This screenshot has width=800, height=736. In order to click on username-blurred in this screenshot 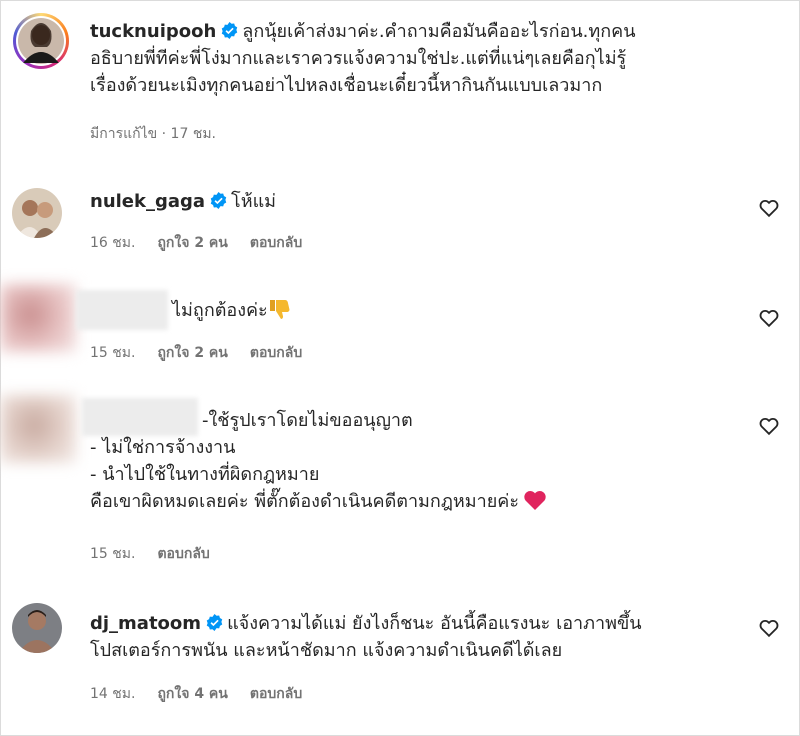, I will do `click(122, 310)`.